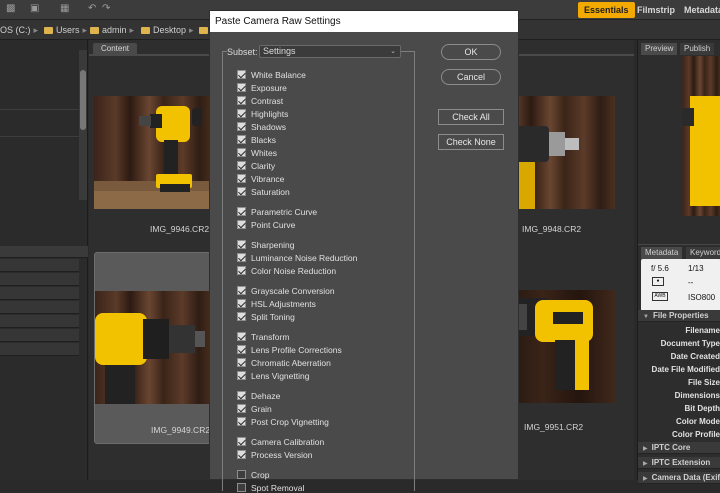 This screenshot has height=493, width=720. I want to click on property-label: Document Type, so click(690, 343).